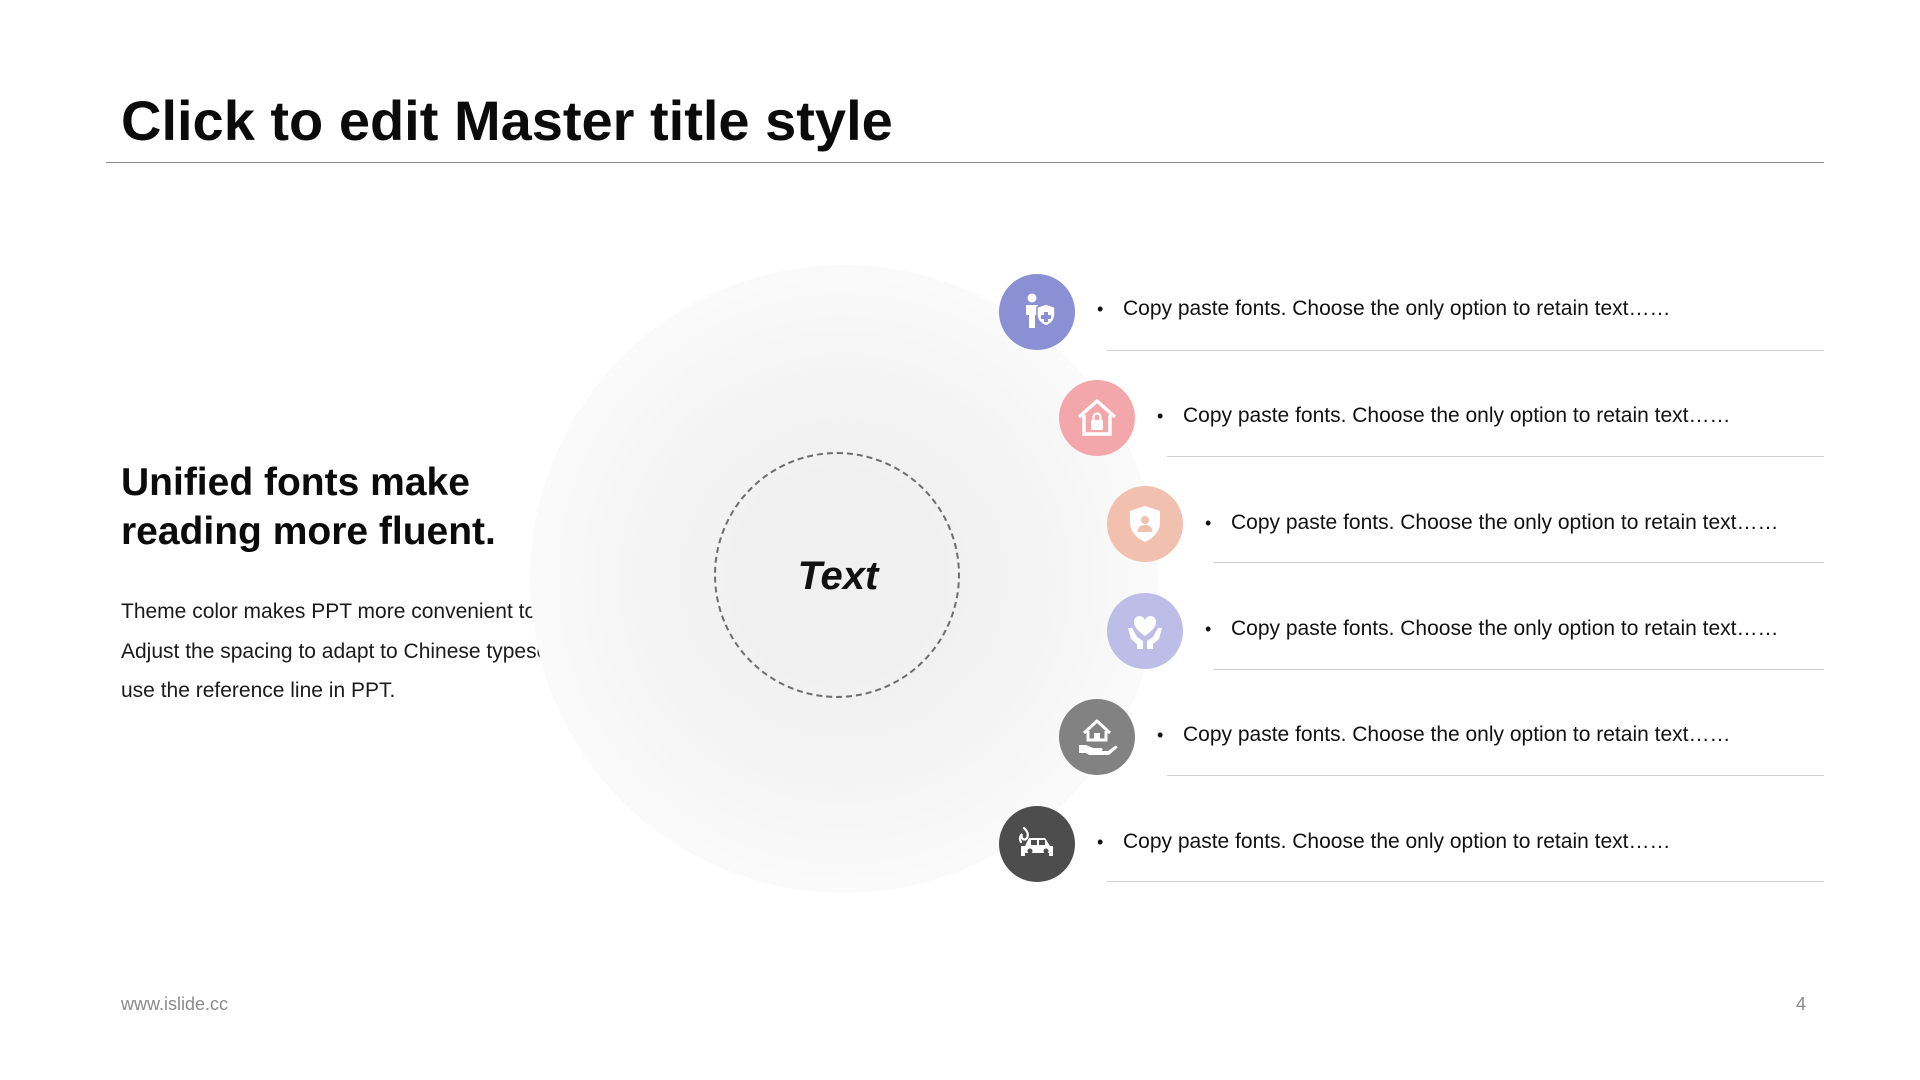 The image size is (1920, 1080). What do you see at coordinates (965, 162) in the screenshot?
I see `title-divider` at bounding box center [965, 162].